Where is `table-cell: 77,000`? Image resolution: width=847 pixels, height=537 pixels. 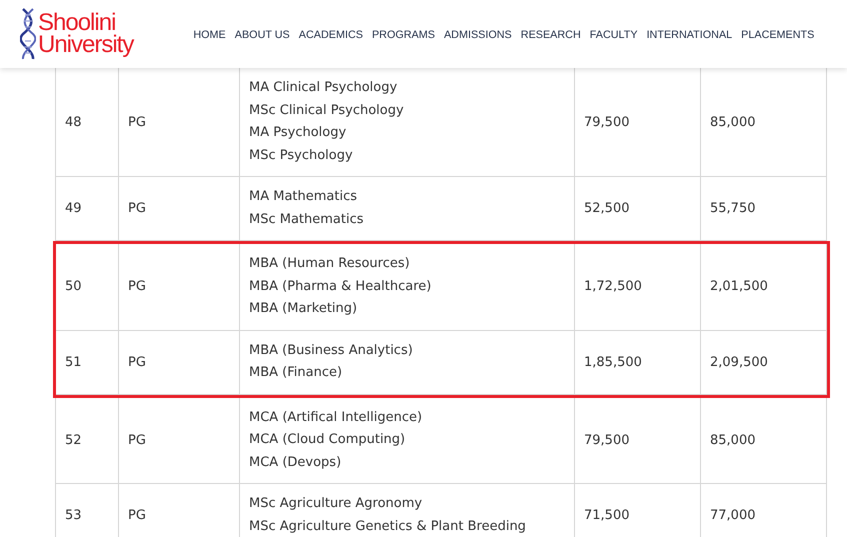 table-cell: 77,000 is located at coordinates (764, 510).